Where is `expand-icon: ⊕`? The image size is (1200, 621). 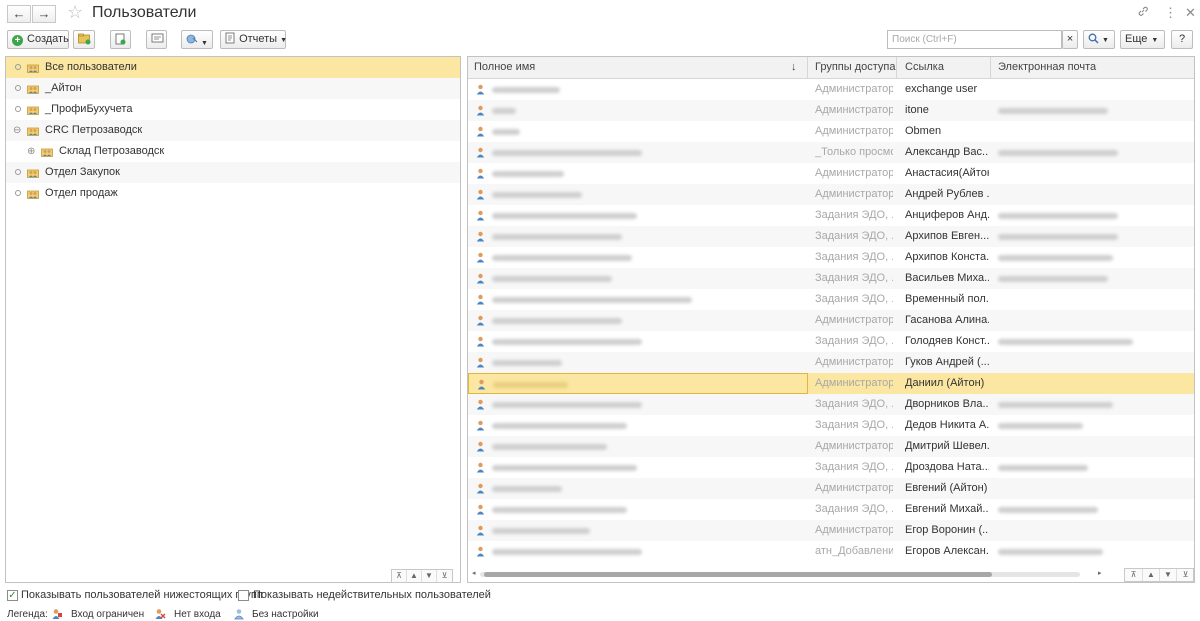
expand-icon: ⊕ is located at coordinates (31, 151).